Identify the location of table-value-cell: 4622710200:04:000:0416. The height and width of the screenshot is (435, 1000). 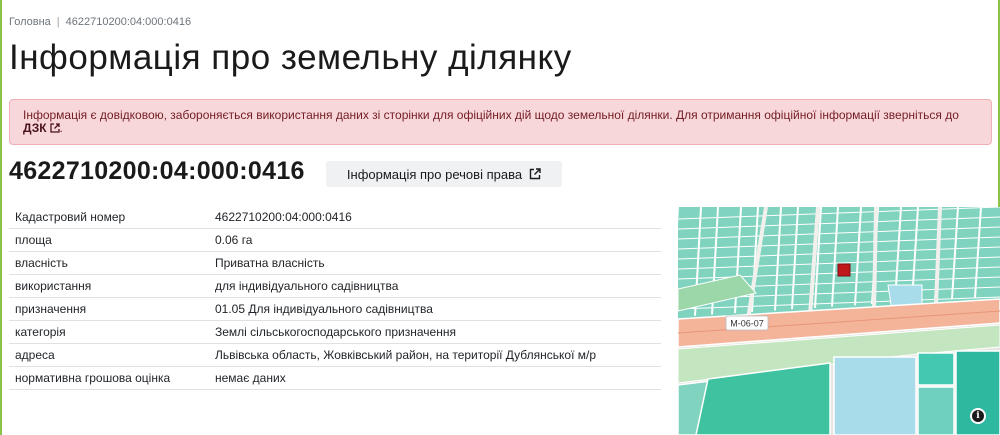
(435, 217).